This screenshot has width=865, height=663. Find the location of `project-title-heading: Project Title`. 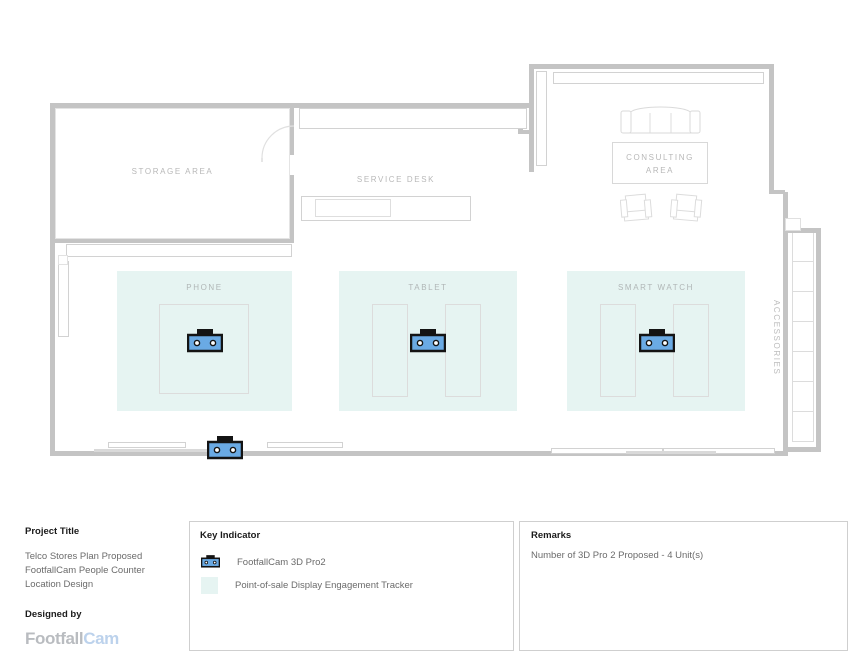

project-title-heading: Project Title is located at coordinates (52, 531).